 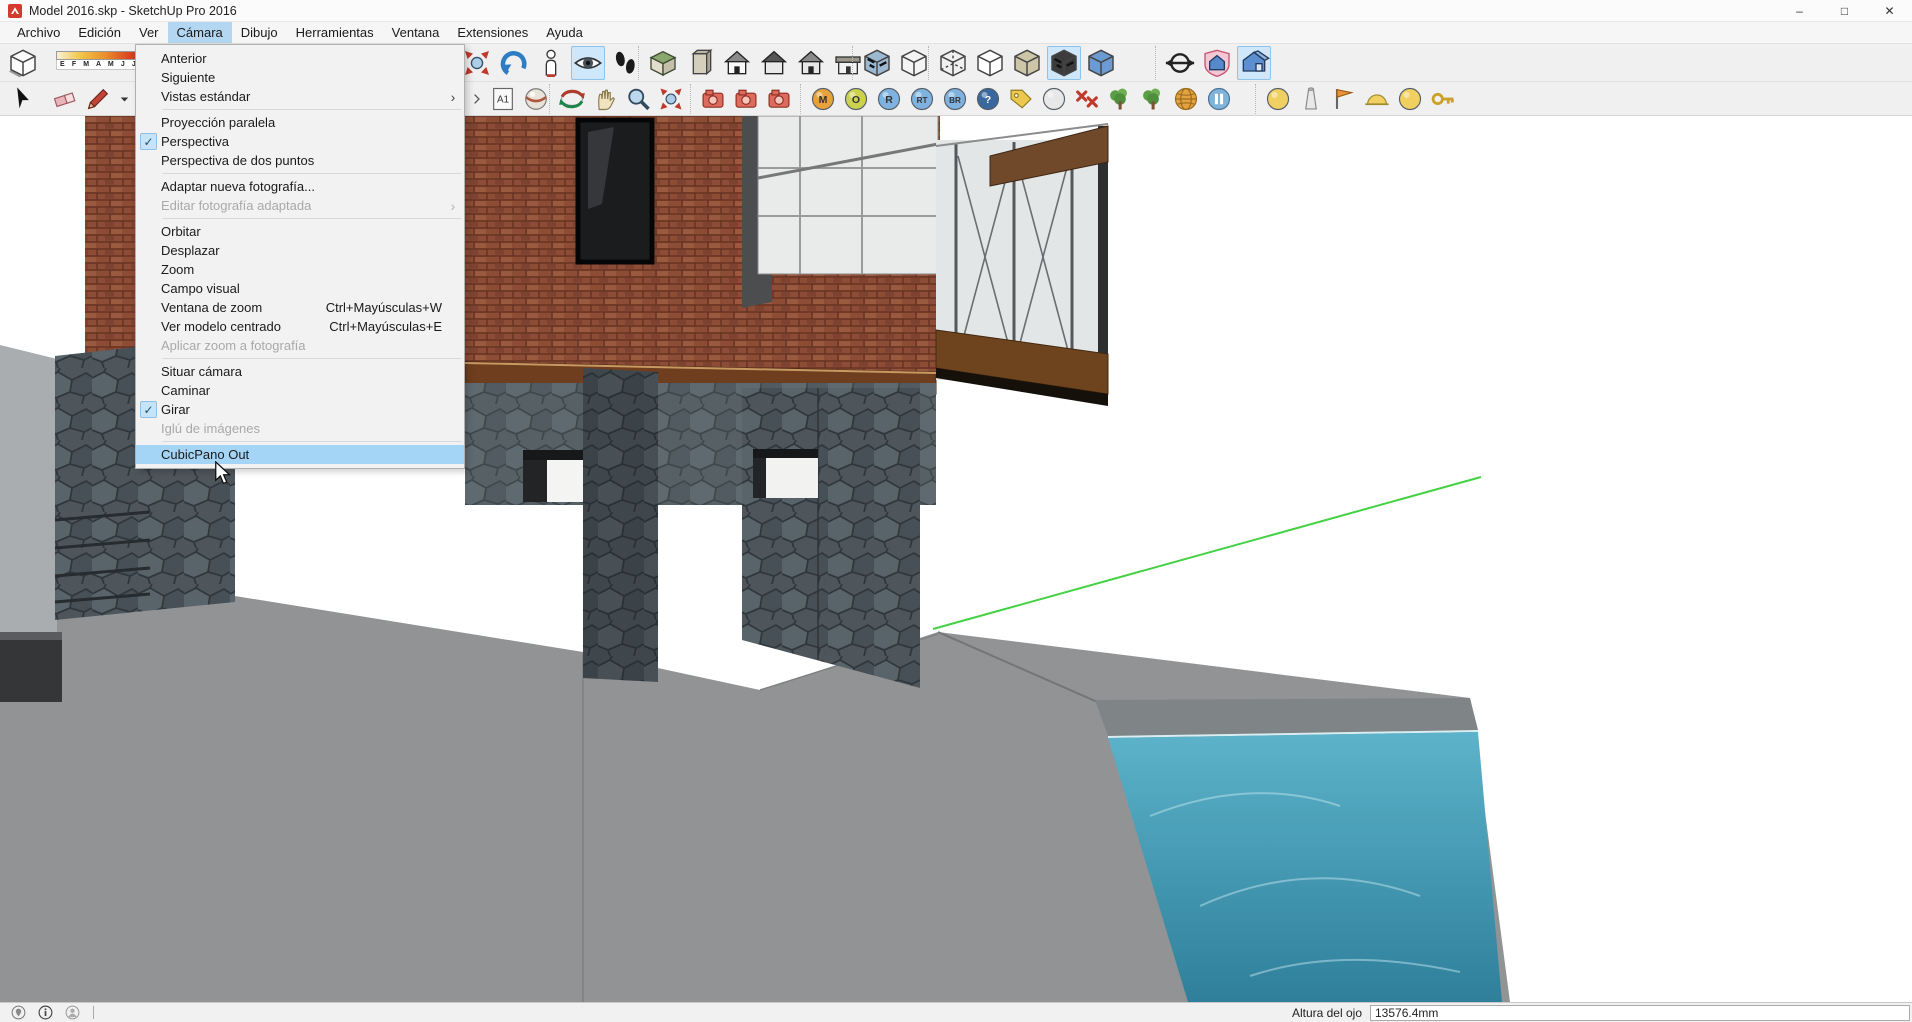 I want to click on menu-item-proyección-paralela: Proyección paralela, so click(x=300, y=122).